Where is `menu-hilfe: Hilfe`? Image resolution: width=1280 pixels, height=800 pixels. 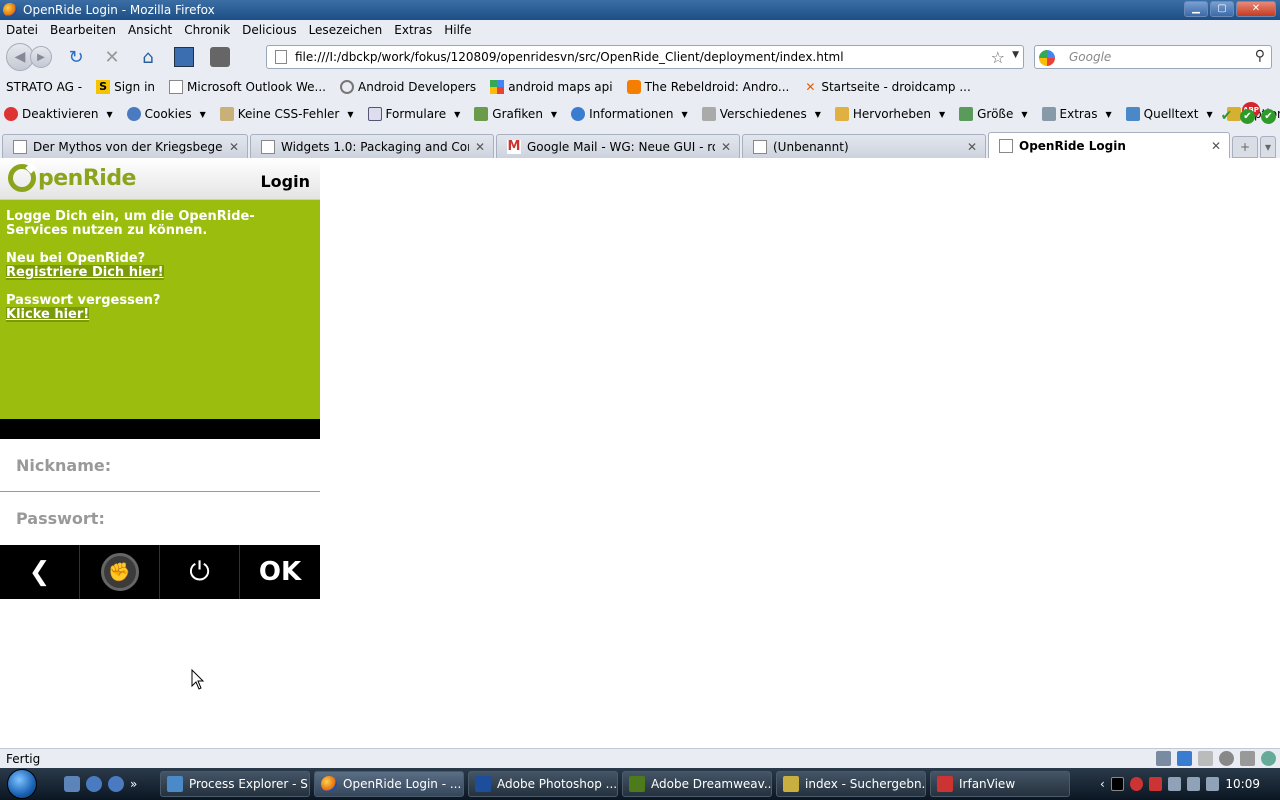
menu-hilfe: Hilfe is located at coordinates (457, 30).